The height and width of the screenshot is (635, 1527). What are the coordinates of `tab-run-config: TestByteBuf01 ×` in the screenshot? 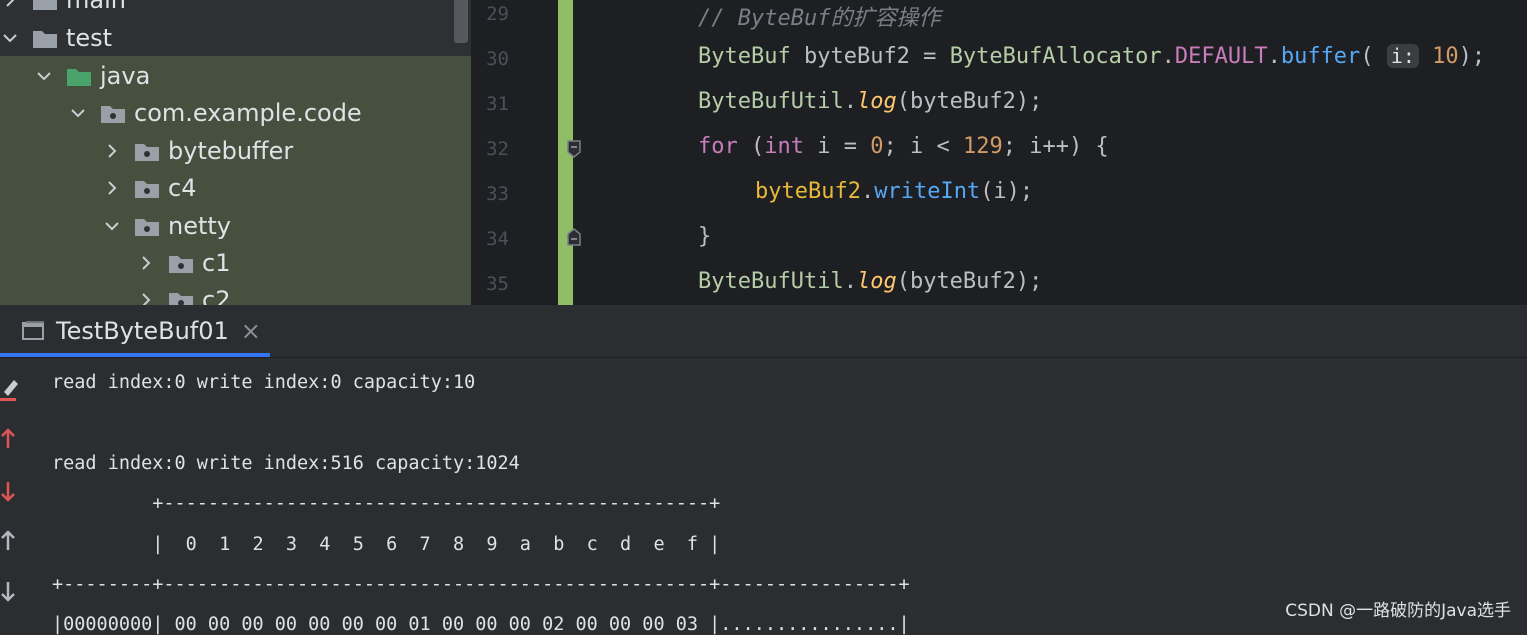 It's located at (135, 331).